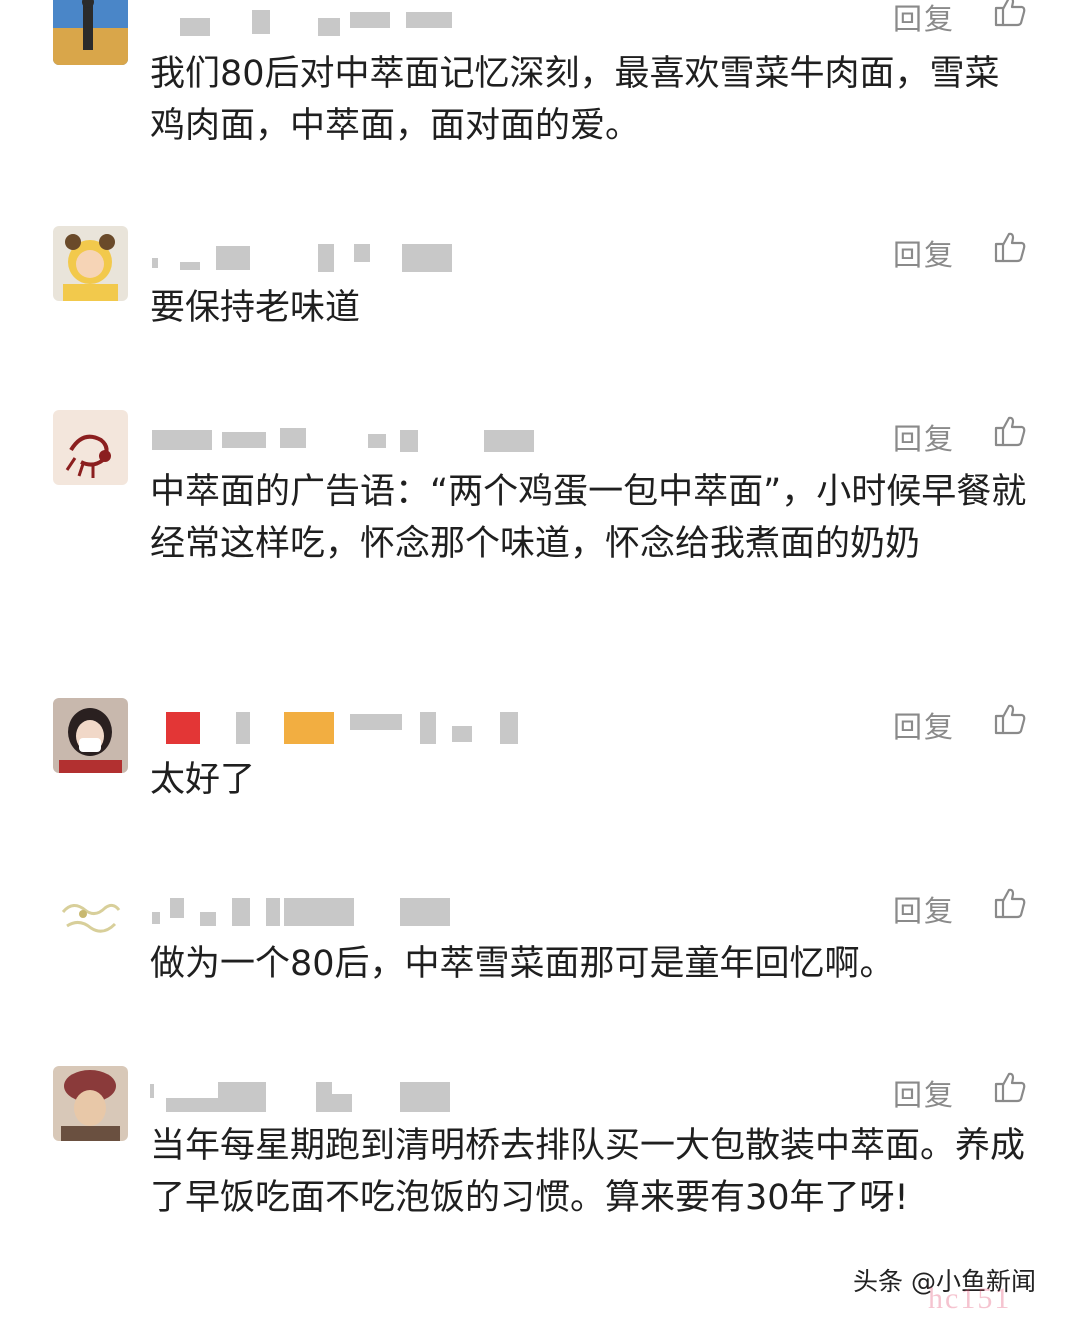 The image size is (1080, 1318). Describe the element at coordinates (203, 780) in the screenshot. I see `comment-text: 太好了` at that location.